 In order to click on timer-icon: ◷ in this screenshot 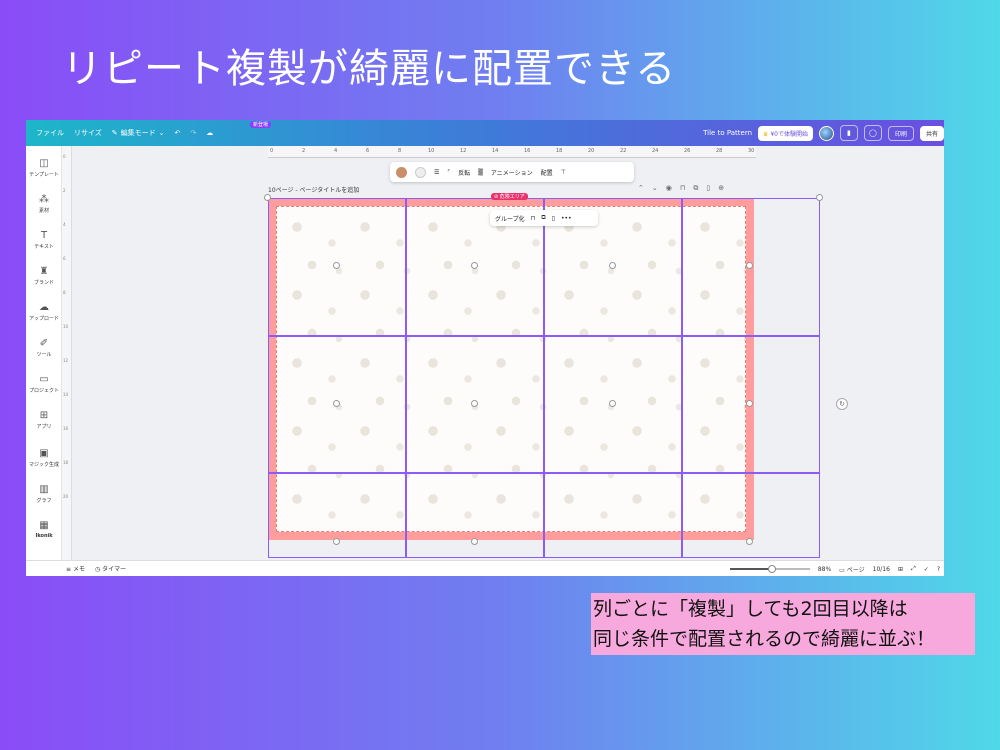, I will do `click(97, 569)`.